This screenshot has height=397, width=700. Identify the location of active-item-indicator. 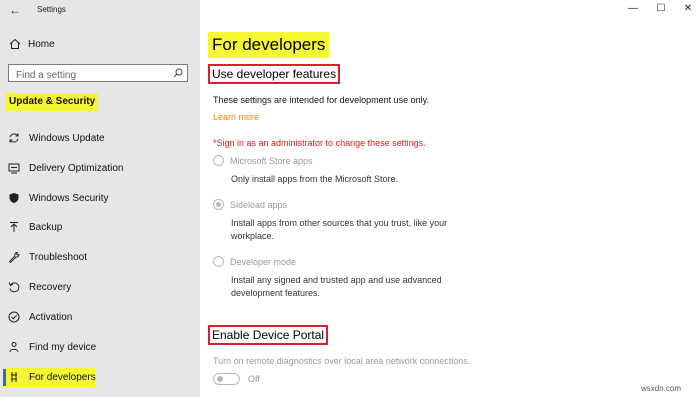
(4, 377).